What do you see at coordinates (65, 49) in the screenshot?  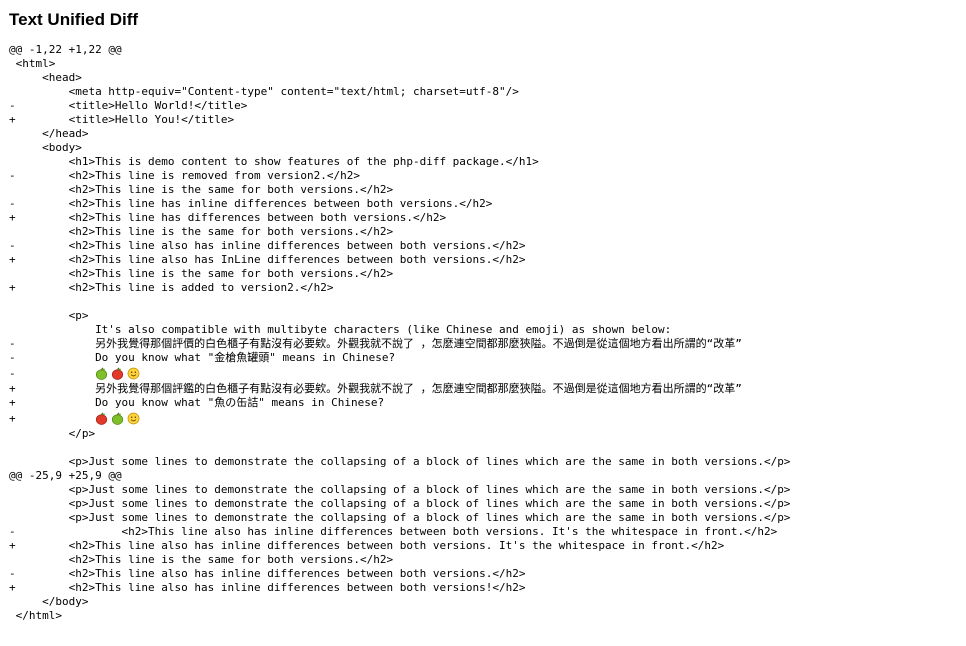 I see `diff-line-text: @@ -1,22 +1,22 @@` at bounding box center [65, 49].